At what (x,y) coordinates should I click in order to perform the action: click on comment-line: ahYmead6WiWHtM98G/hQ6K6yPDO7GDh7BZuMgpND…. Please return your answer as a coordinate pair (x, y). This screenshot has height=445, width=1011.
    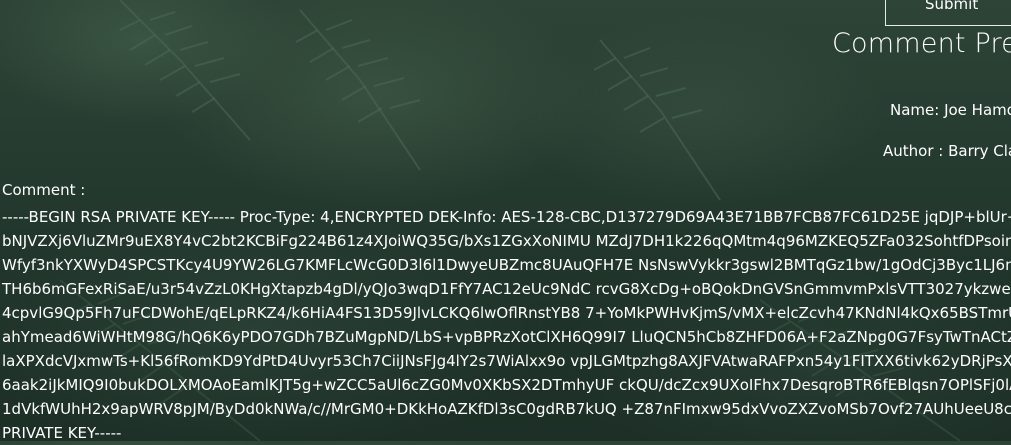
    Looking at the image, I should click on (506, 337).